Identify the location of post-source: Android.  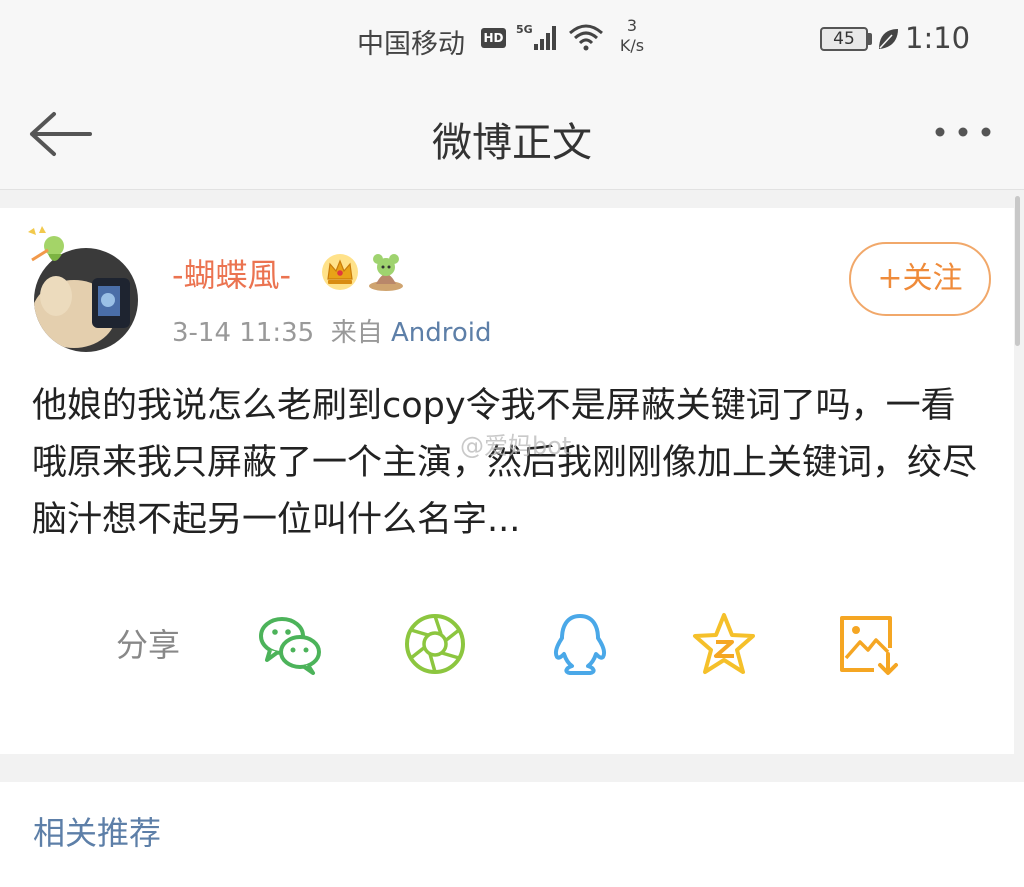
(441, 333).